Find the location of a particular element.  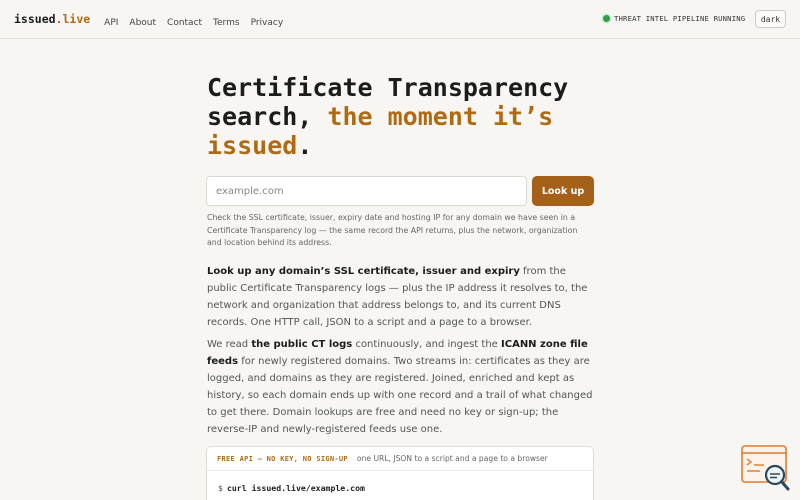

api-tag: FREE API — NO KEY, NO SIGN-UP is located at coordinates (282, 458).